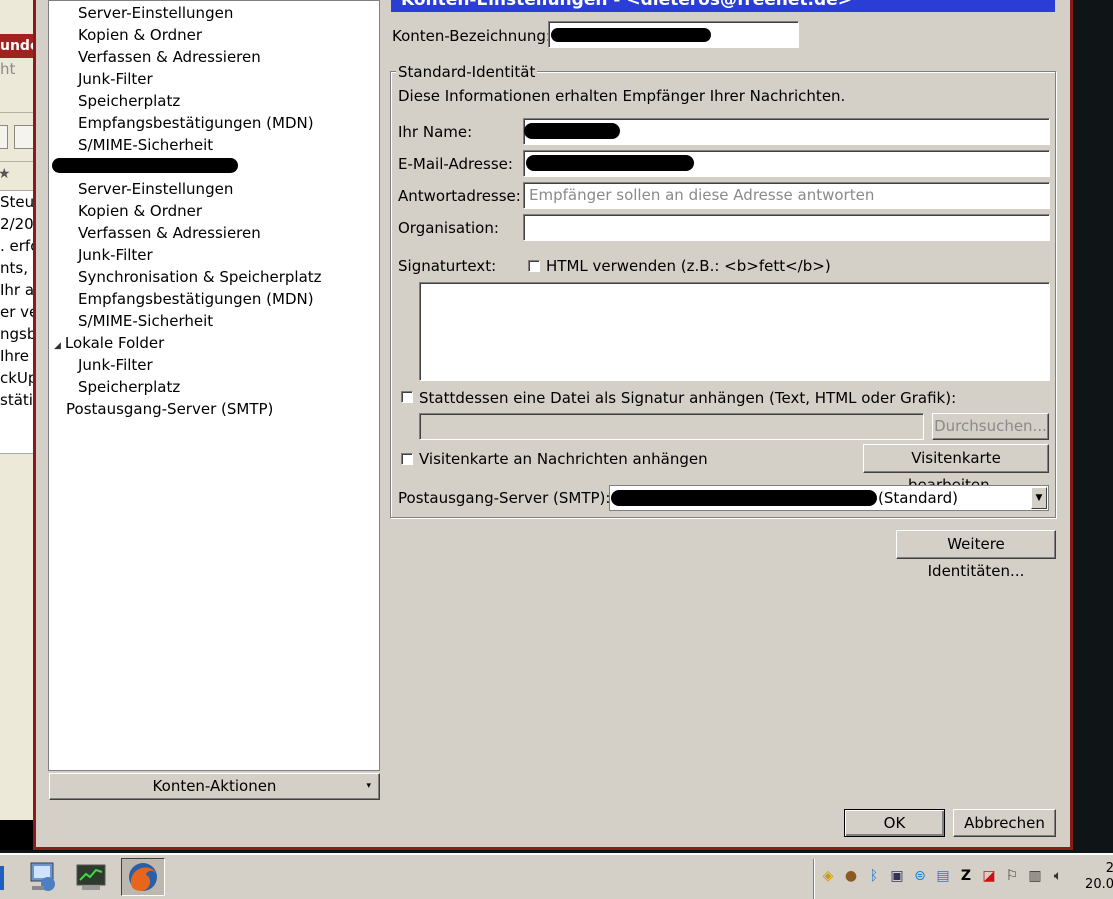 Image resolution: width=1113 pixels, height=899 pixels. Describe the element at coordinates (16, 246) in the screenshot. I see `list-item: . erfo` at that location.